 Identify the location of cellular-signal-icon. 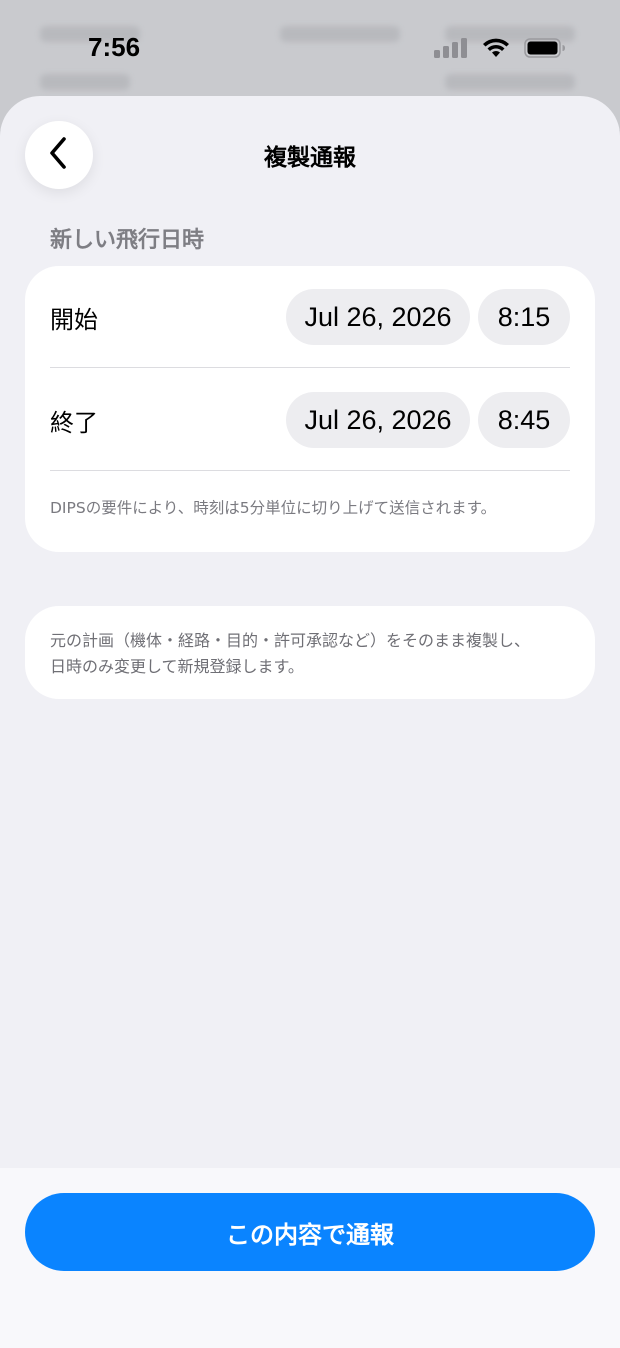
(451, 50).